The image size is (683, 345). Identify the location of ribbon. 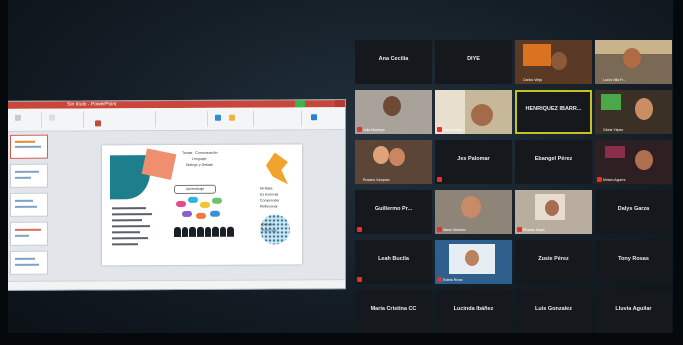
(176, 119).